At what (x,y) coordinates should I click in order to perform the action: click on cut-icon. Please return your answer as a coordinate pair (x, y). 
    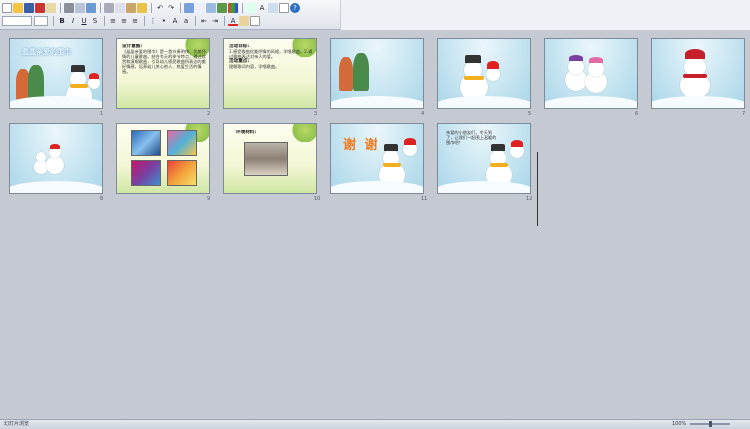
    Looking at the image, I should click on (109, 8).